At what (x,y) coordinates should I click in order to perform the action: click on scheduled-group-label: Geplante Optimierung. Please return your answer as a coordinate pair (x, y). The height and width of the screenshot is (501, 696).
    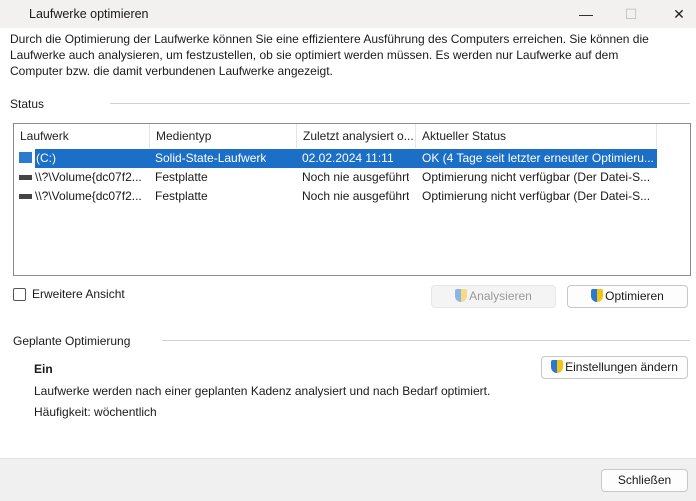
    Looking at the image, I should click on (72, 341).